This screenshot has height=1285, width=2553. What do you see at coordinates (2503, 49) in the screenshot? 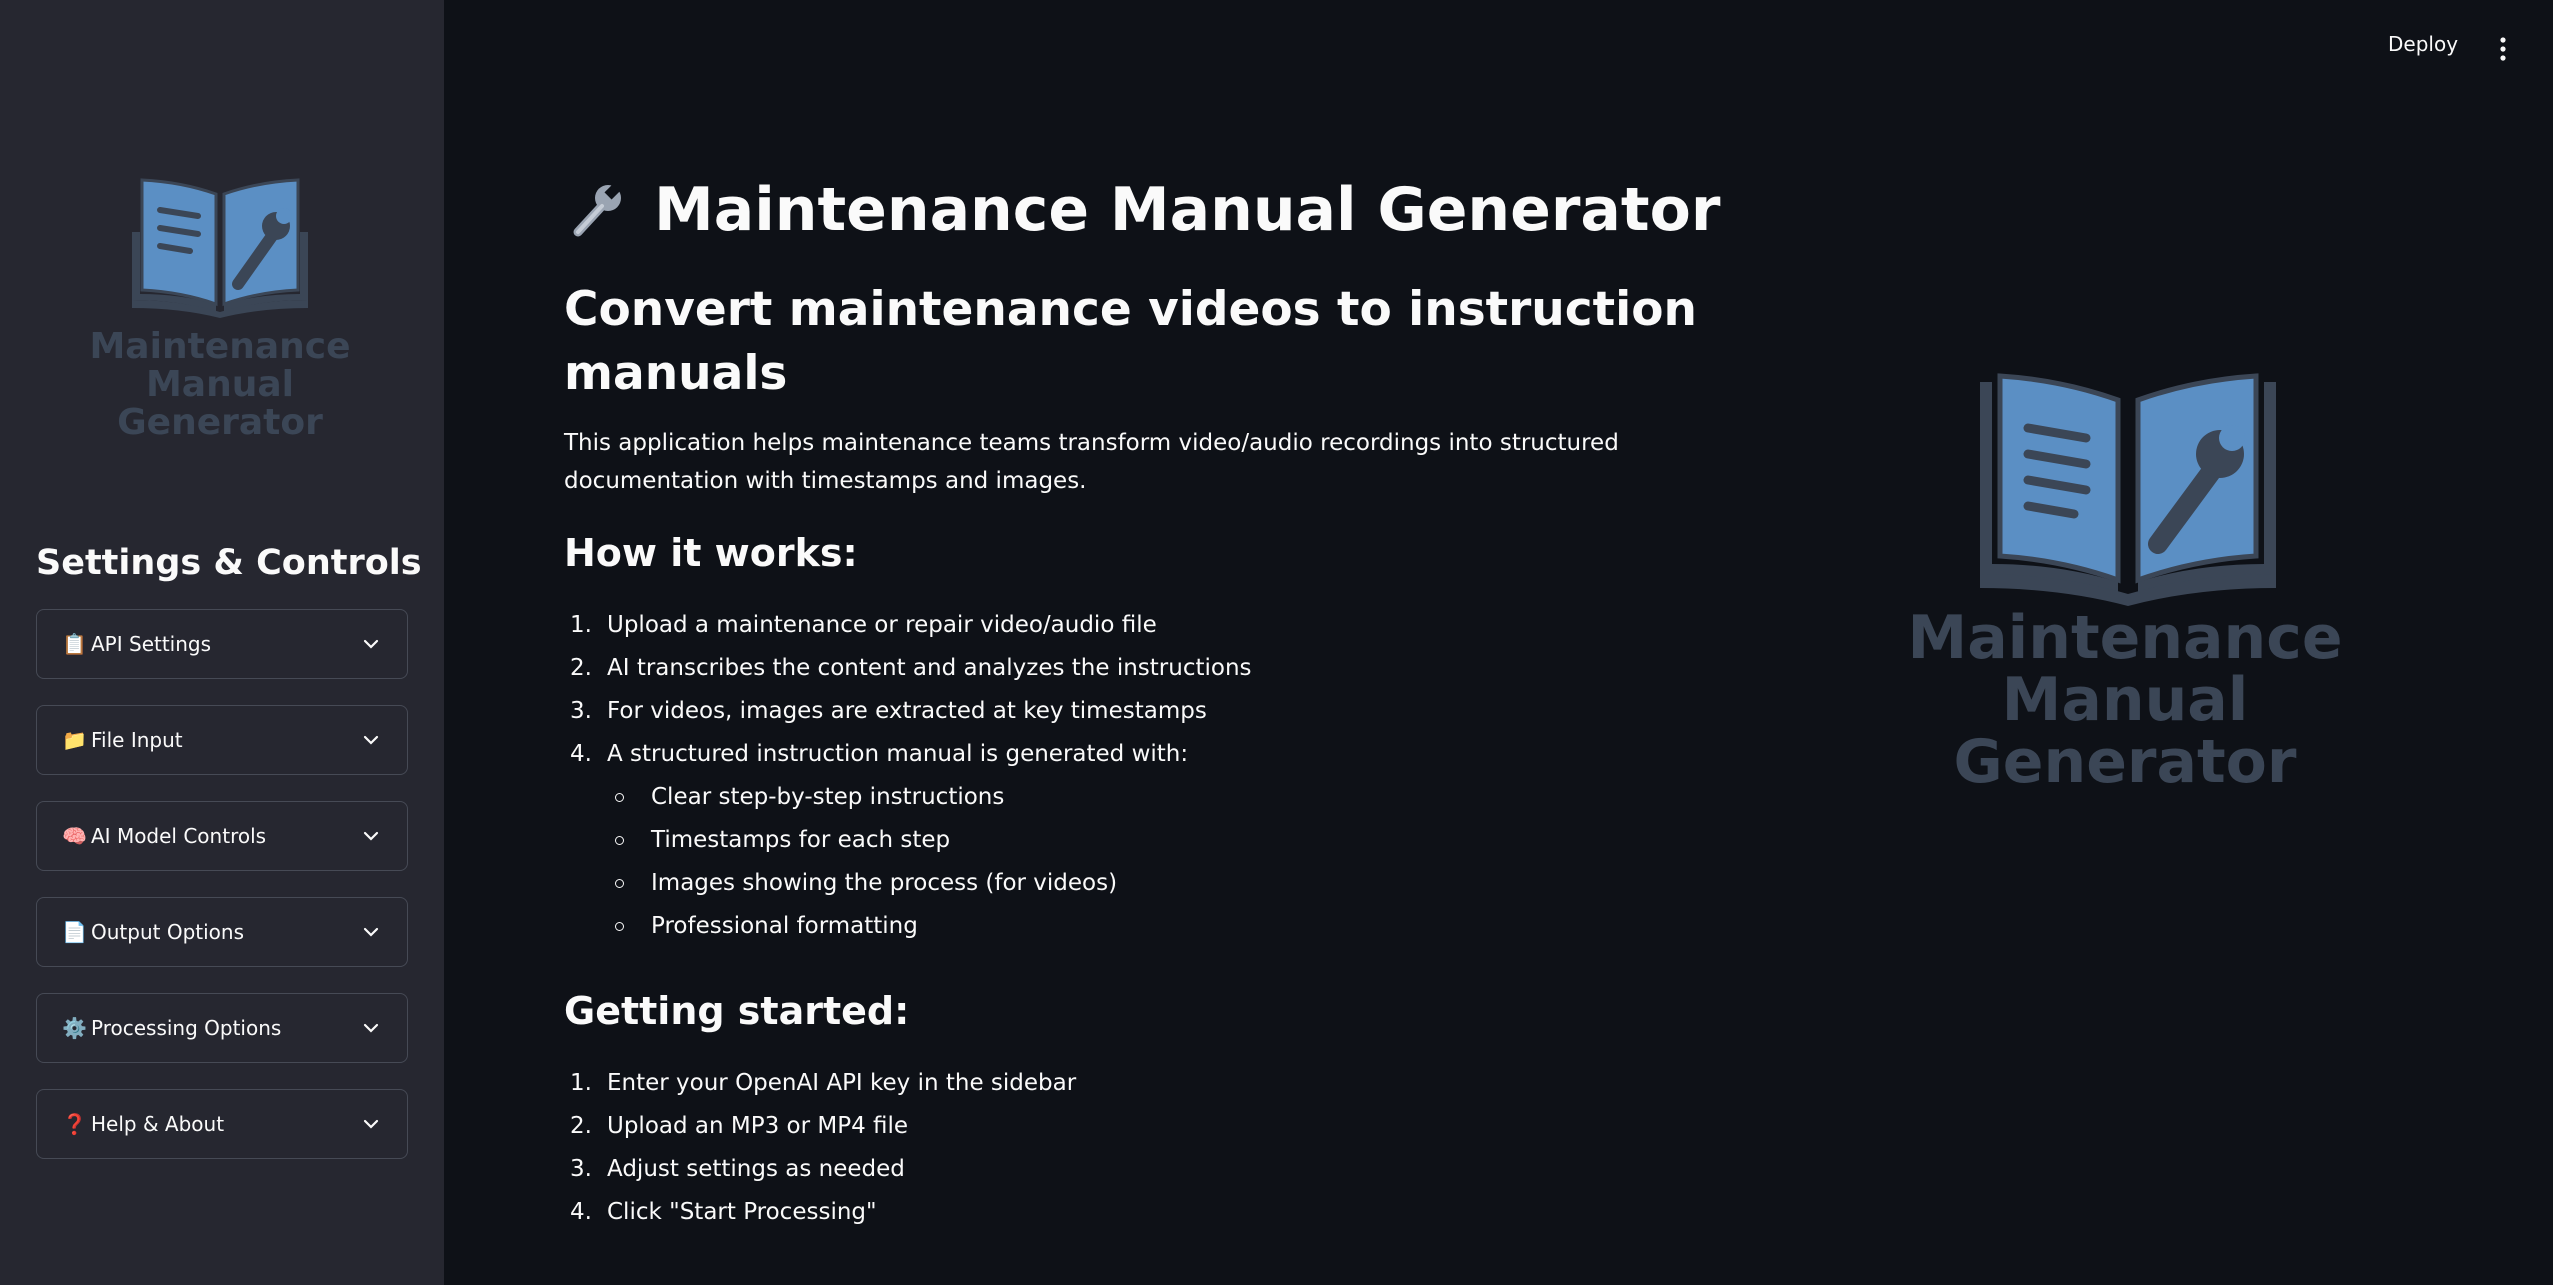
I see `kebab-menu-icon` at bounding box center [2503, 49].